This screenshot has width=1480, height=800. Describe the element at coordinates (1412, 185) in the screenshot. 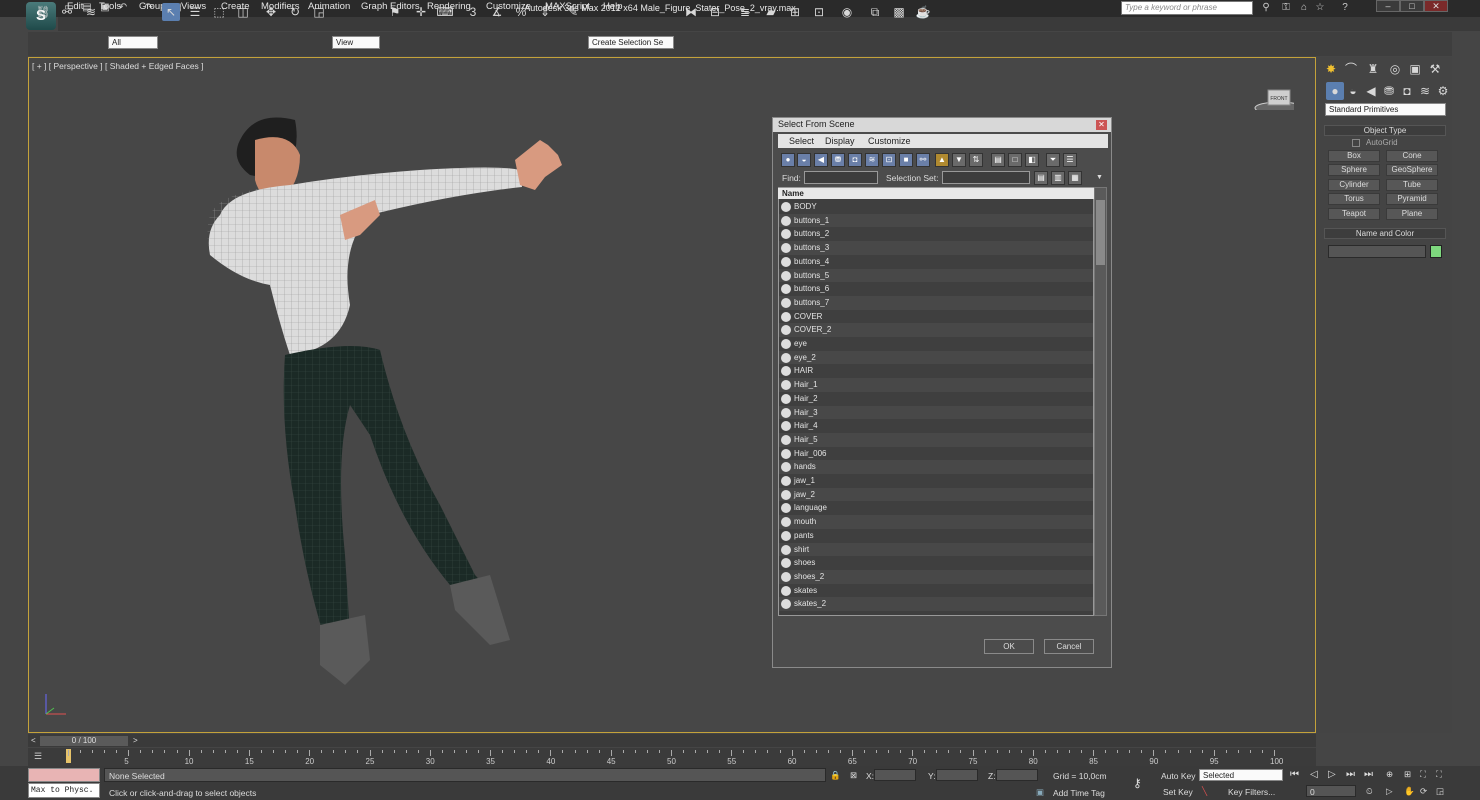

I see `tube-button: Tube` at that location.